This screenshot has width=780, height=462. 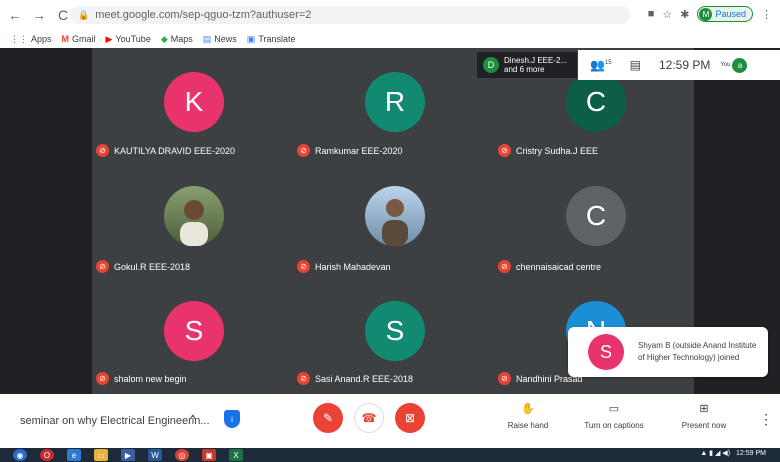 I want to click on chevron-up-icon: ^, so click(x=193, y=419).